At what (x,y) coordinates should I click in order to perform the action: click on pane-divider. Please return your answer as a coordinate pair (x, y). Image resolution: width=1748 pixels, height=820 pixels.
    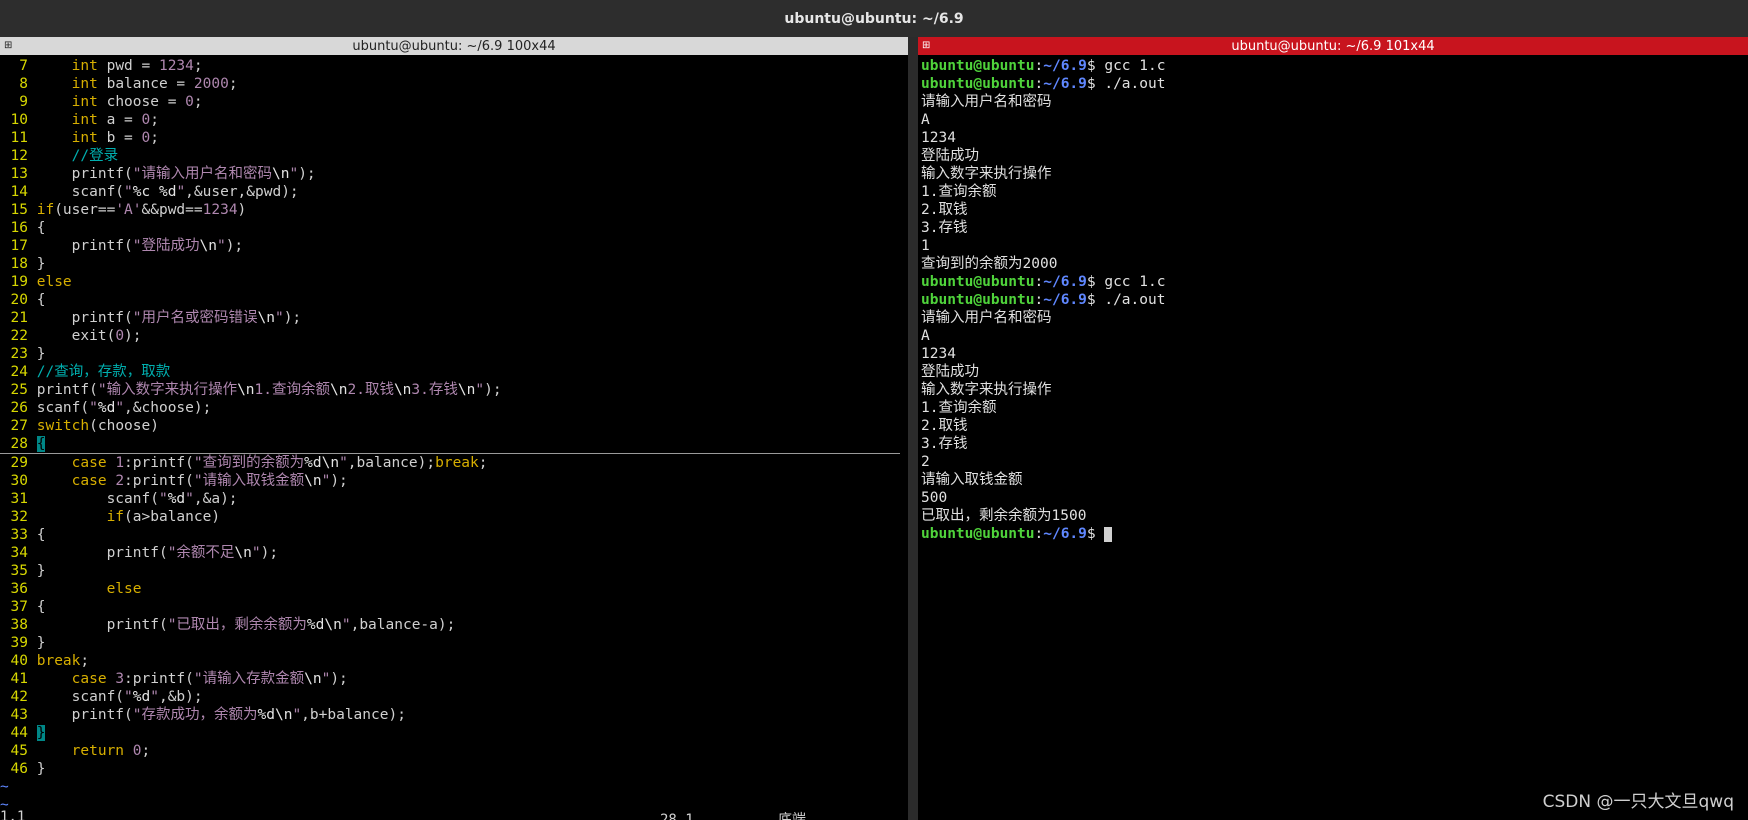
    Looking at the image, I should click on (913, 428).